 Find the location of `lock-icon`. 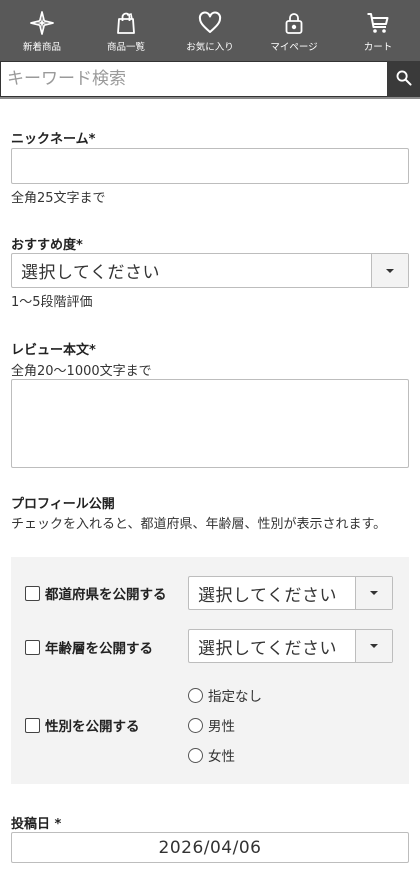

lock-icon is located at coordinates (294, 23).